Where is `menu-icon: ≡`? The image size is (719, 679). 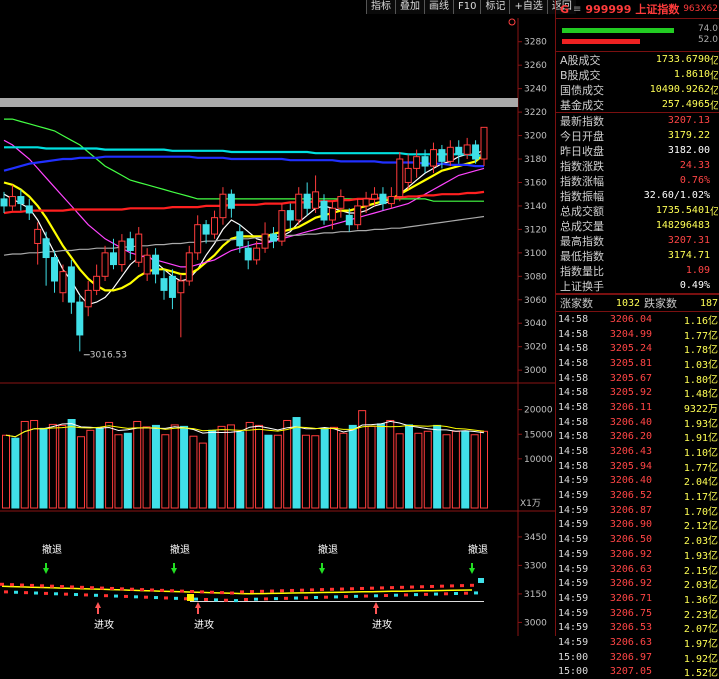
menu-icon: ≡ is located at coordinates (577, 9).